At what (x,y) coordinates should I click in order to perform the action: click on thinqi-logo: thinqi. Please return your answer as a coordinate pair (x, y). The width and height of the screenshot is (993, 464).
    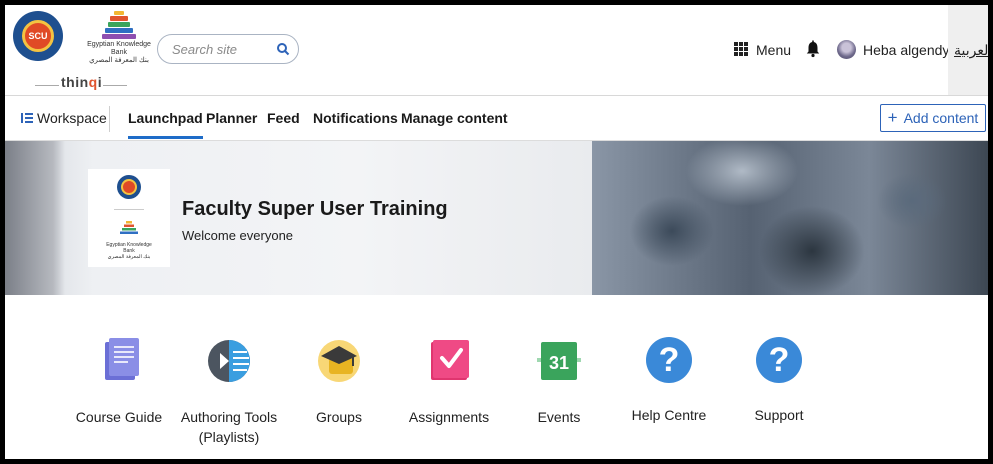
    Looking at the image, I should click on (81, 82).